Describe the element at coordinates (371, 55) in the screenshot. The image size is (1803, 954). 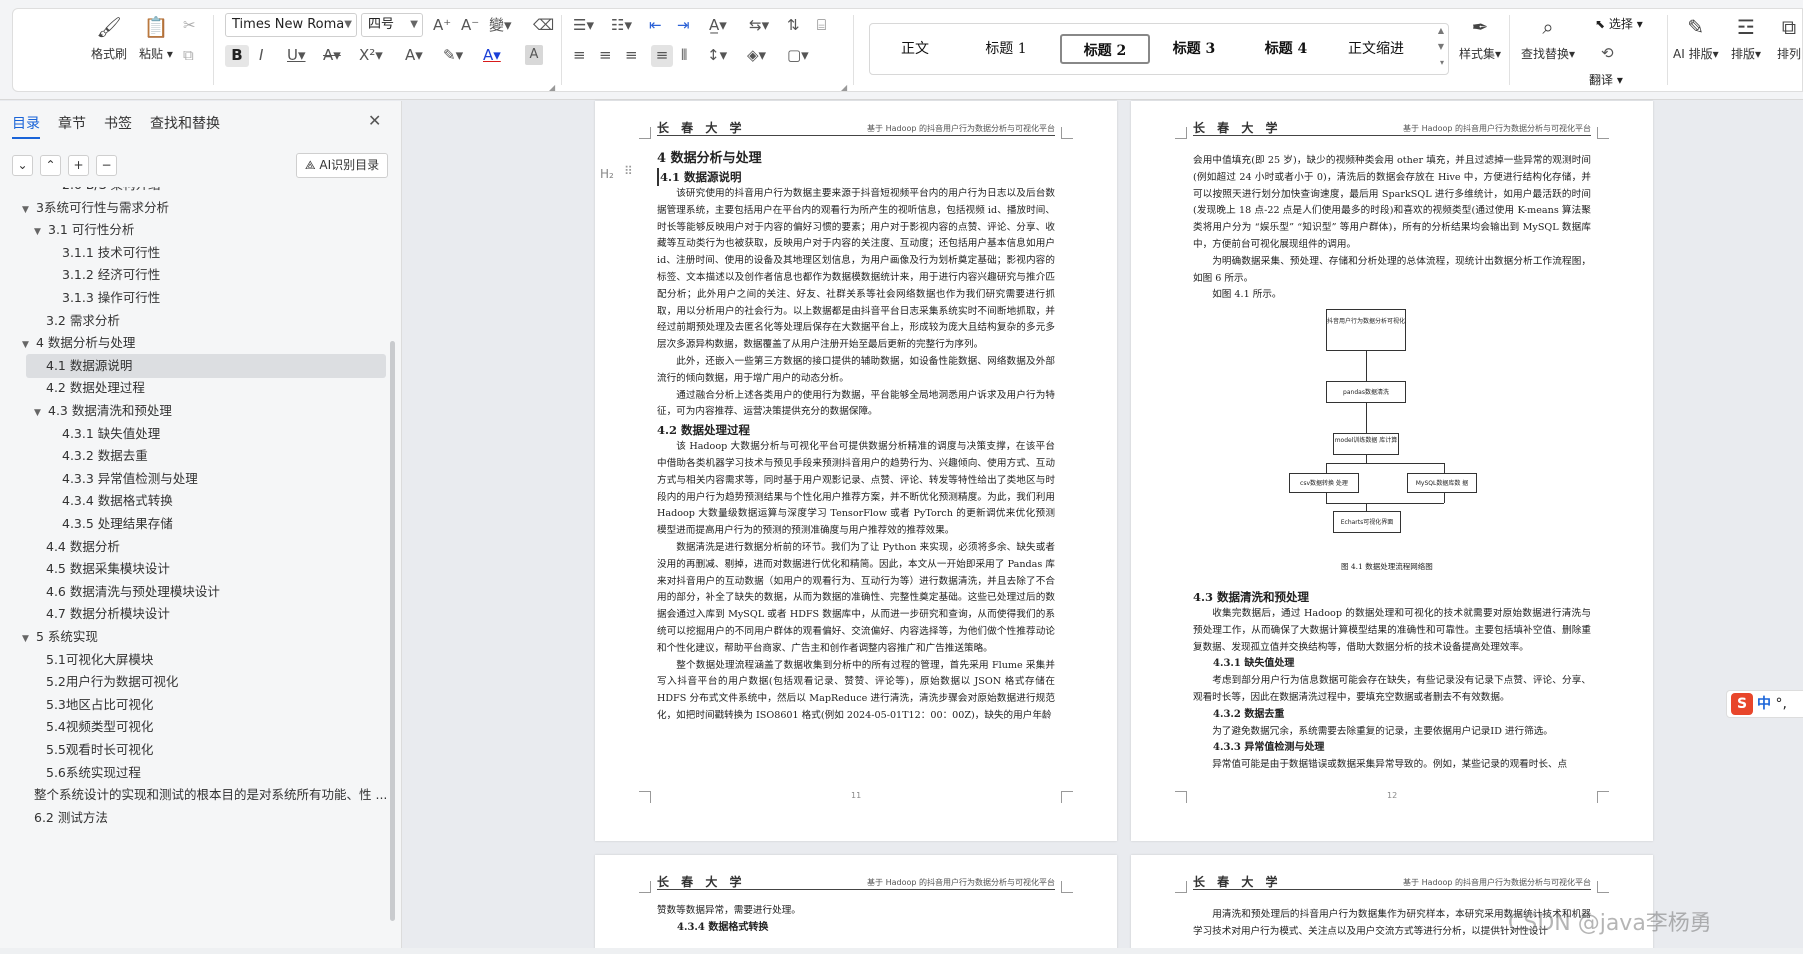
I see `superscript-icon: X²▾` at that location.